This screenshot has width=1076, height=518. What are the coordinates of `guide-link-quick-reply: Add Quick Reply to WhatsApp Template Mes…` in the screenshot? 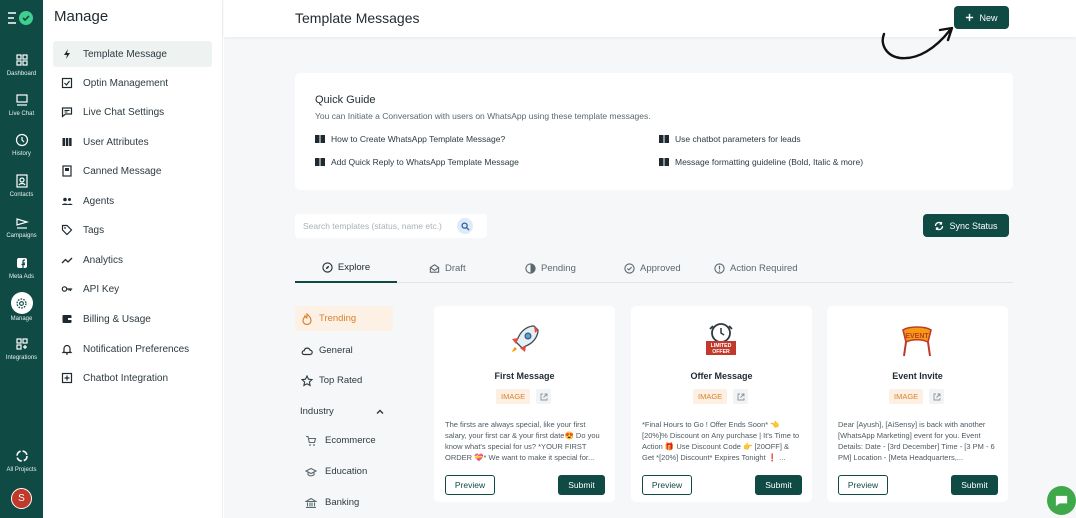 It's located at (417, 162).